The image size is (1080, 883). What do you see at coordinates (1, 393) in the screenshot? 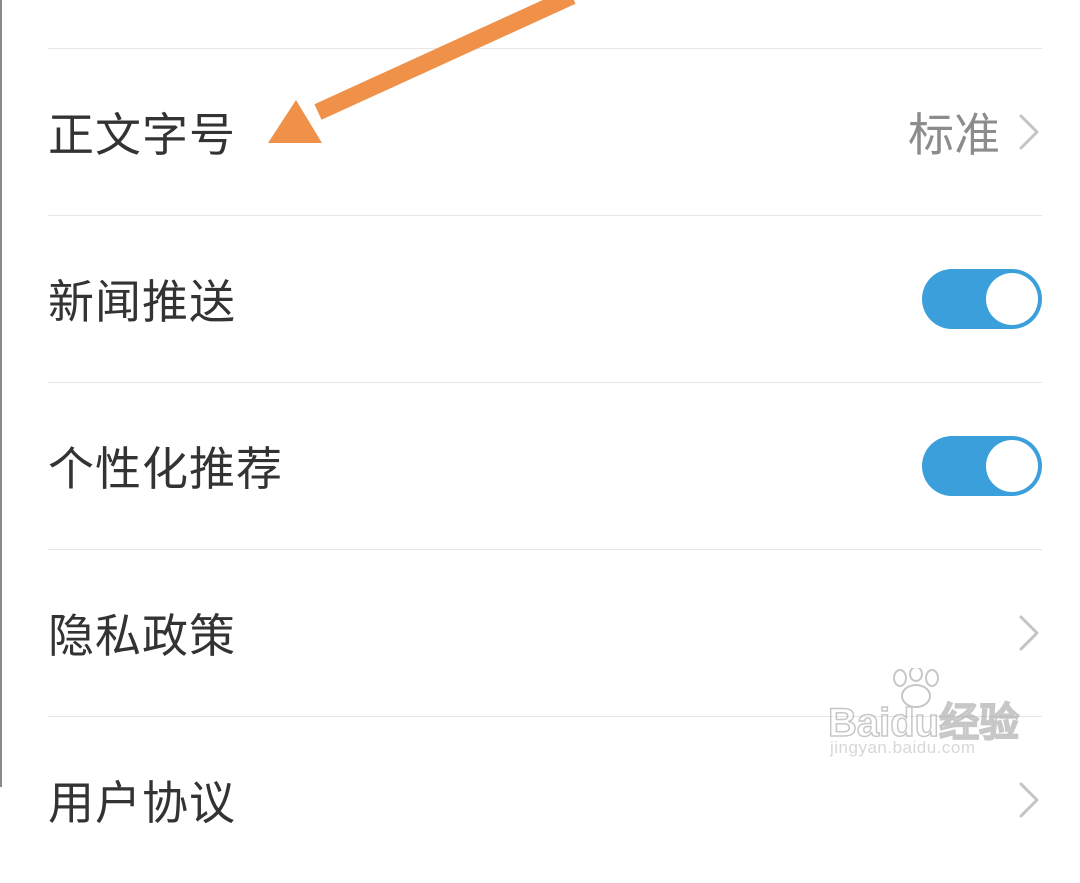
I see `left-edge-border` at bounding box center [1, 393].